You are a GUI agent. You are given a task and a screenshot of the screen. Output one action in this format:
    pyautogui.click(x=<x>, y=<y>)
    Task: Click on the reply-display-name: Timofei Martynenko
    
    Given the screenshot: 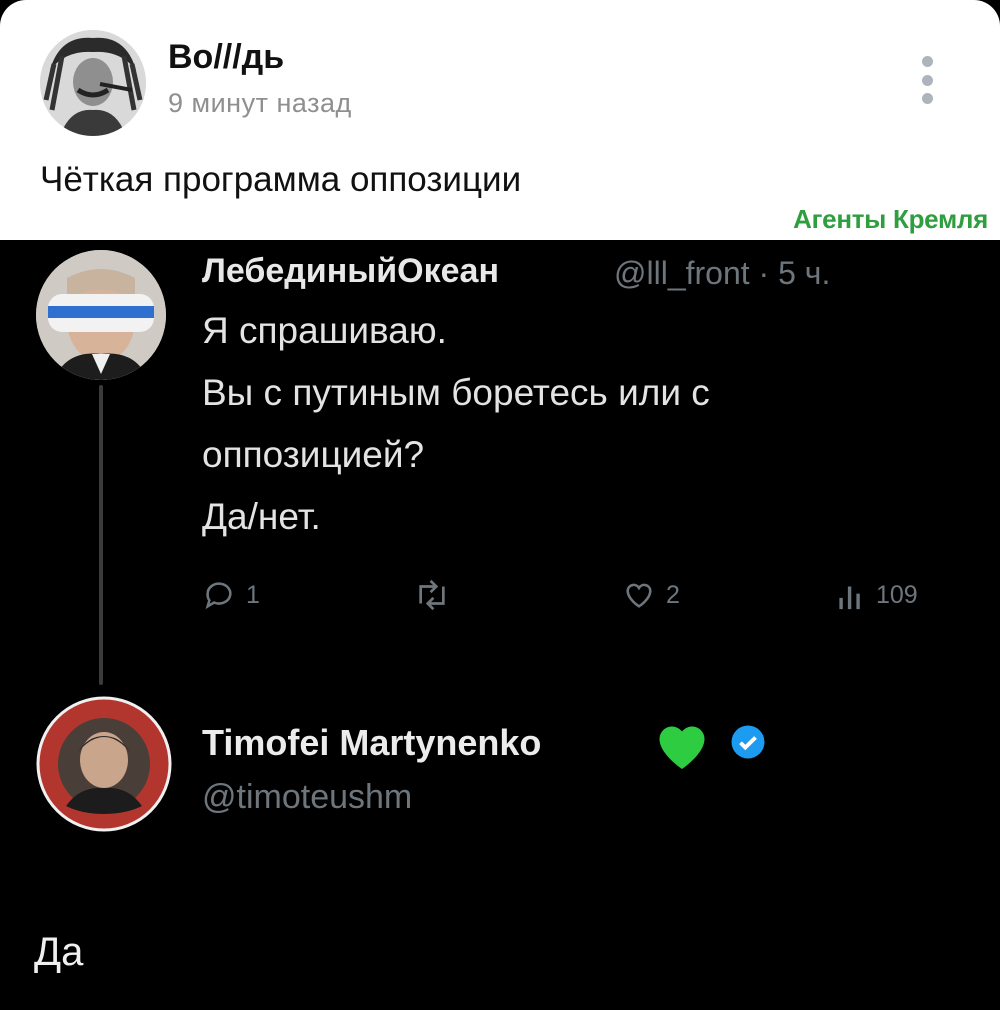 What is the action you would take?
    pyautogui.click(x=371, y=743)
    